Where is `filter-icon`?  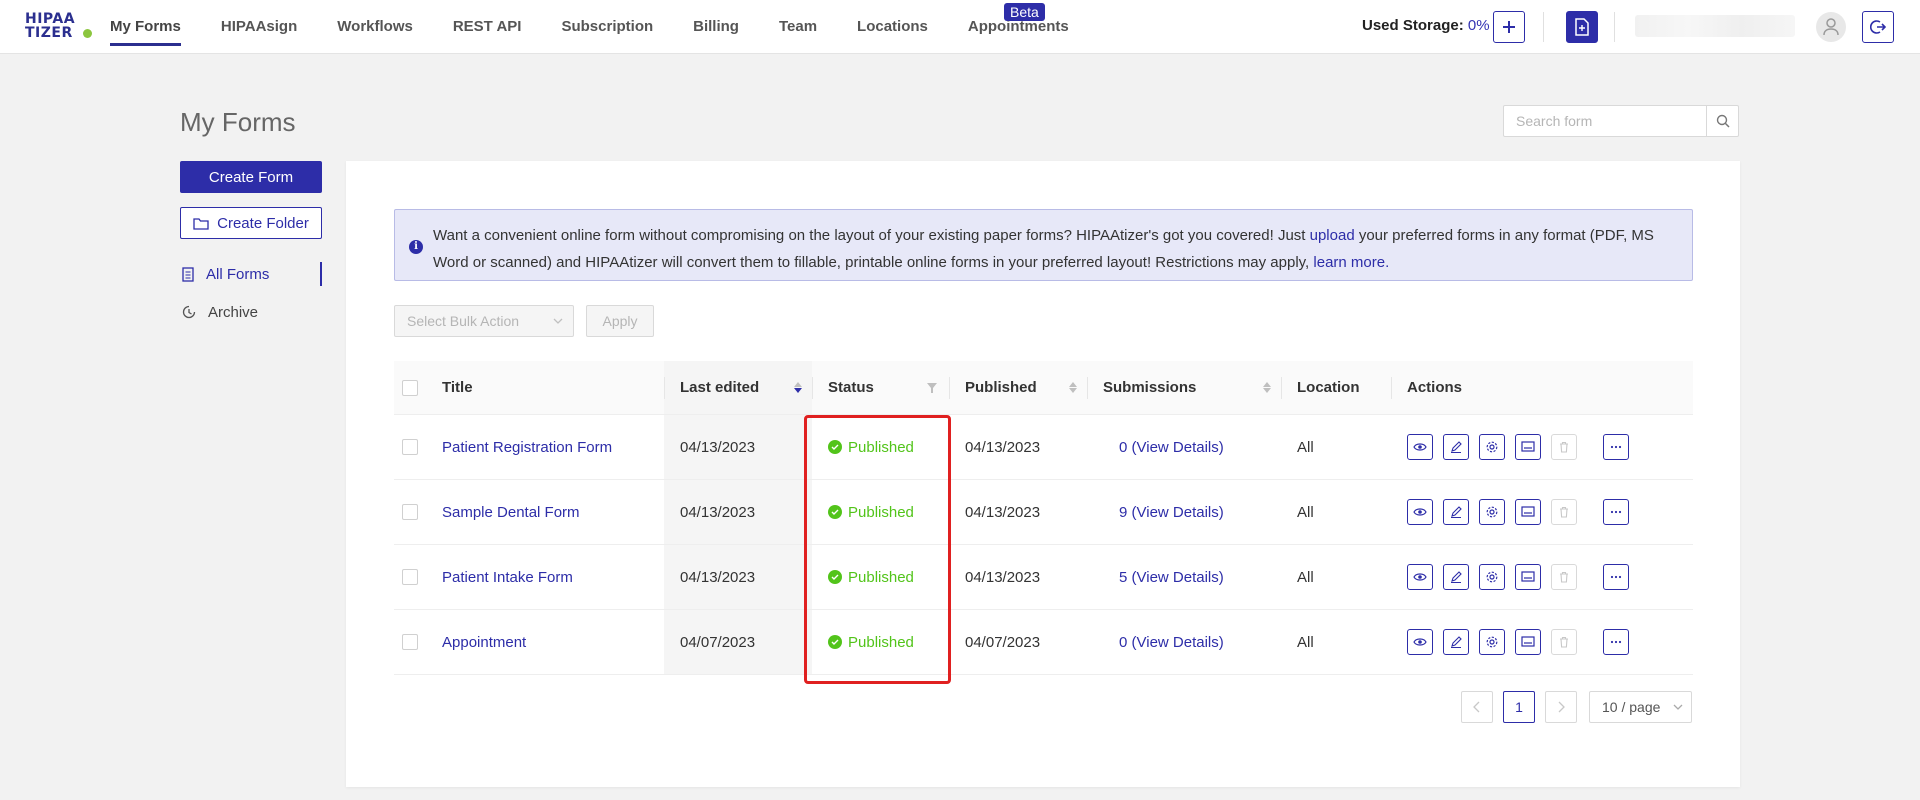
filter-icon is located at coordinates (932, 387).